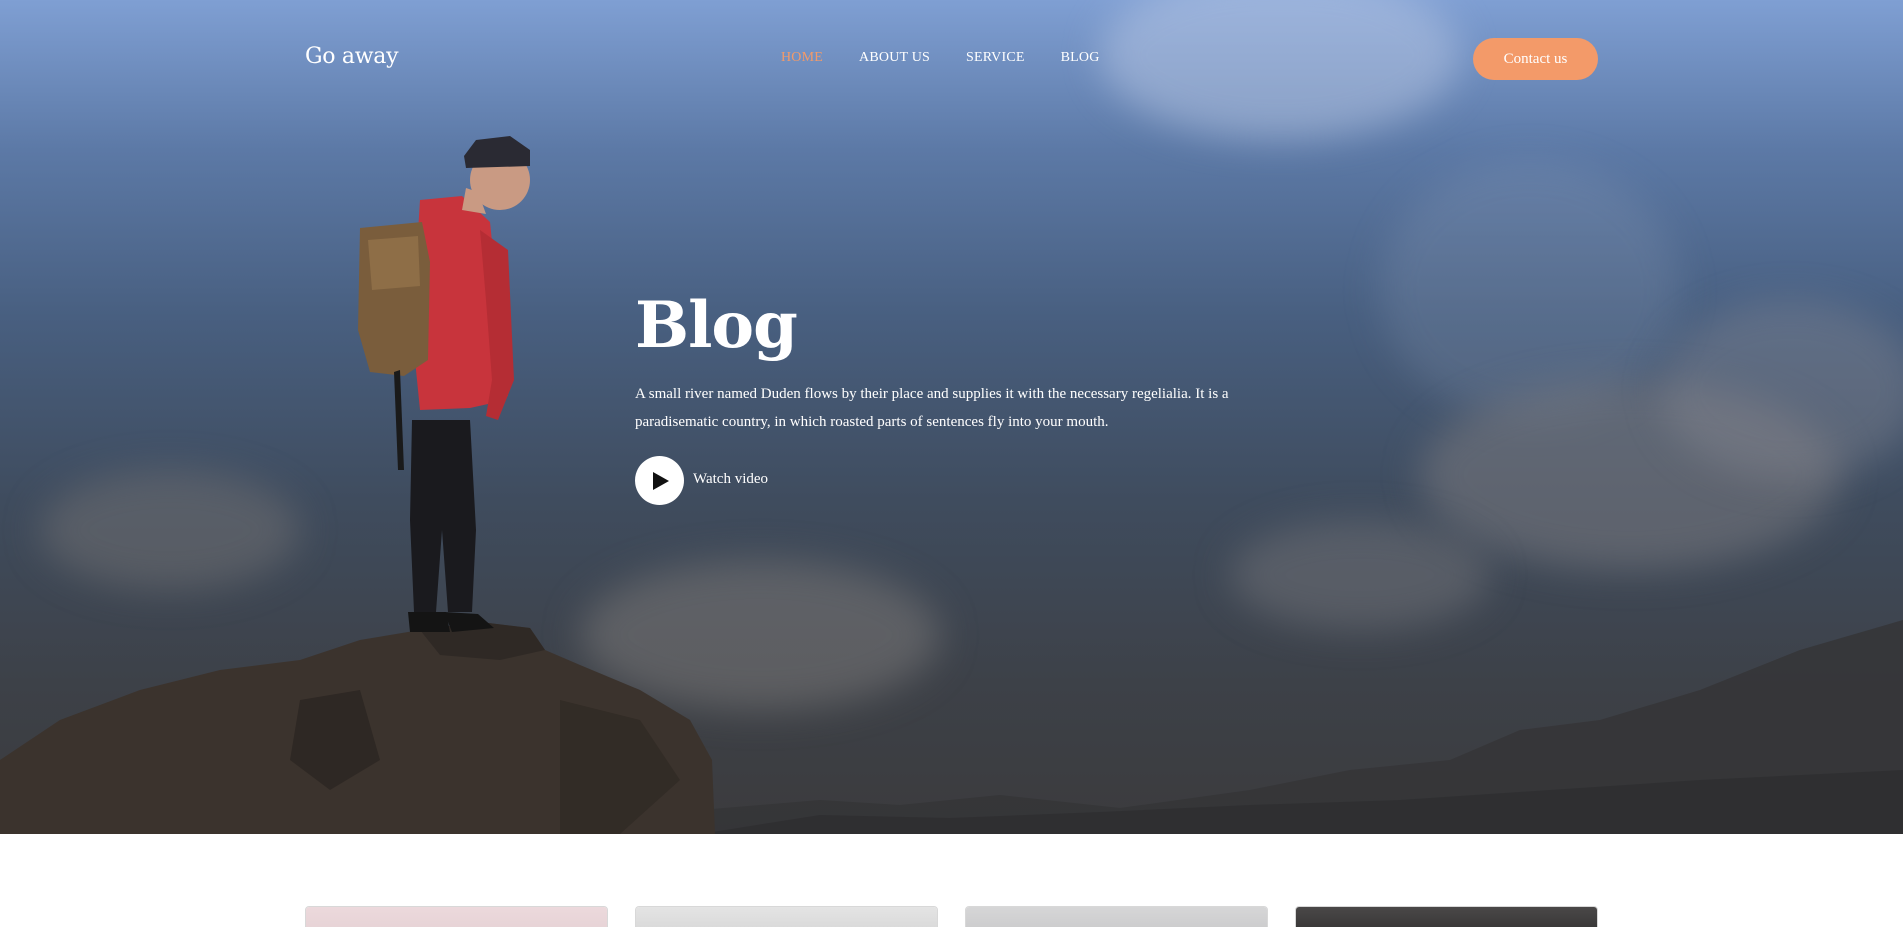  What do you see at coordinates (352, 56) in the screenshot?
I see `brand-logo: Go away` at bounding box center [352, 56].